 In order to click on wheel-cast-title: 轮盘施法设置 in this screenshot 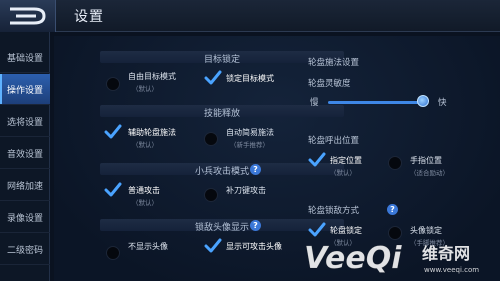, I will do `click(334, 63)`.